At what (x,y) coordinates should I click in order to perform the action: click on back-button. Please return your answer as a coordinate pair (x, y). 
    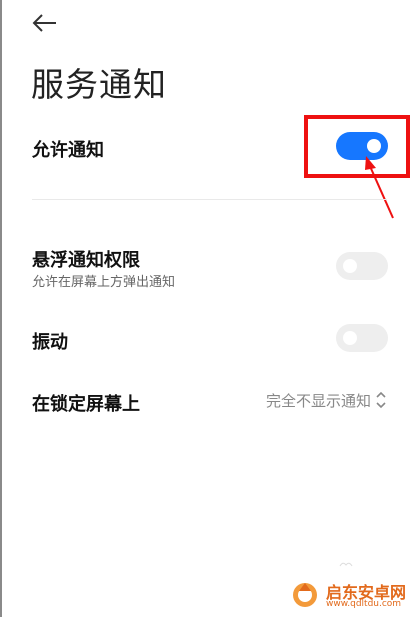
    Looking at the image, I should click on (45, 23).